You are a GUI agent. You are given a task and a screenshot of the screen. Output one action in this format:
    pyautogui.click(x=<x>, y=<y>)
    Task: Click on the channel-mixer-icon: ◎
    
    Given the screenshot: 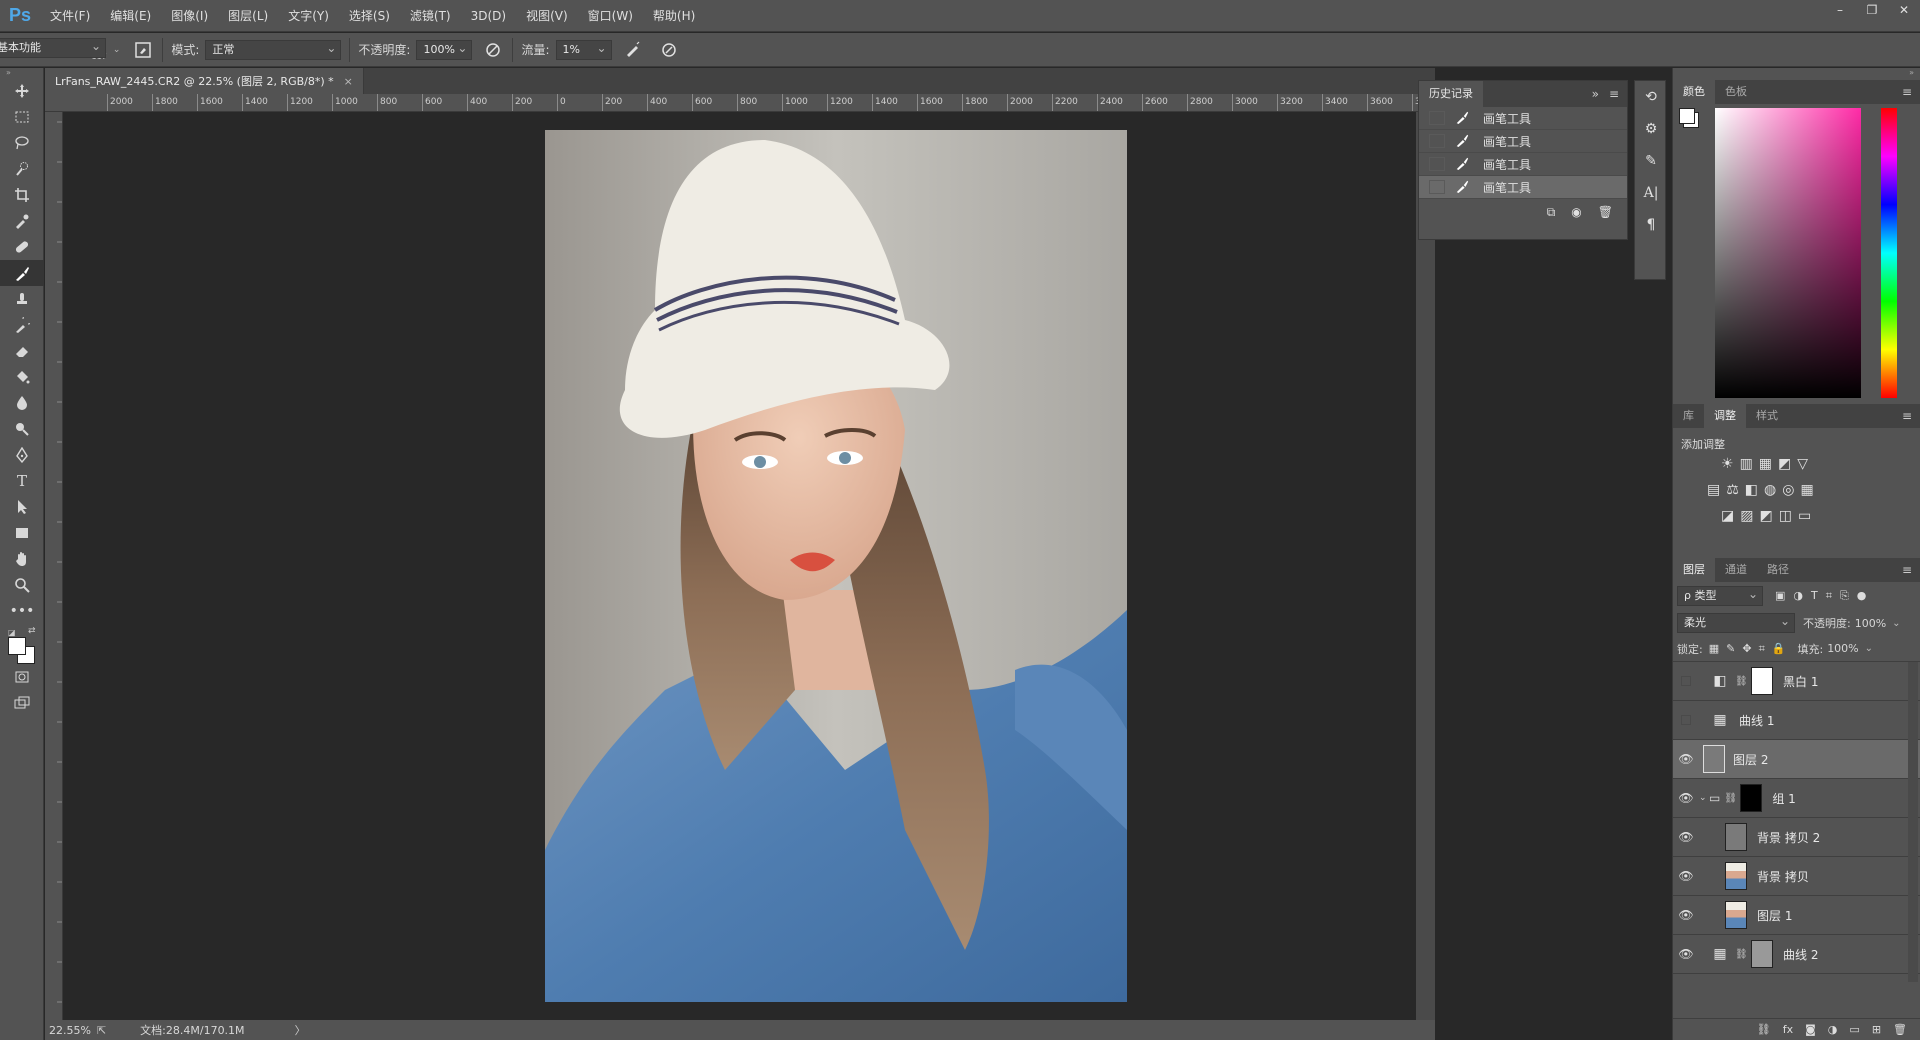 What is the action you would take?
    pyautogui.click(x=1788, y=490)
    